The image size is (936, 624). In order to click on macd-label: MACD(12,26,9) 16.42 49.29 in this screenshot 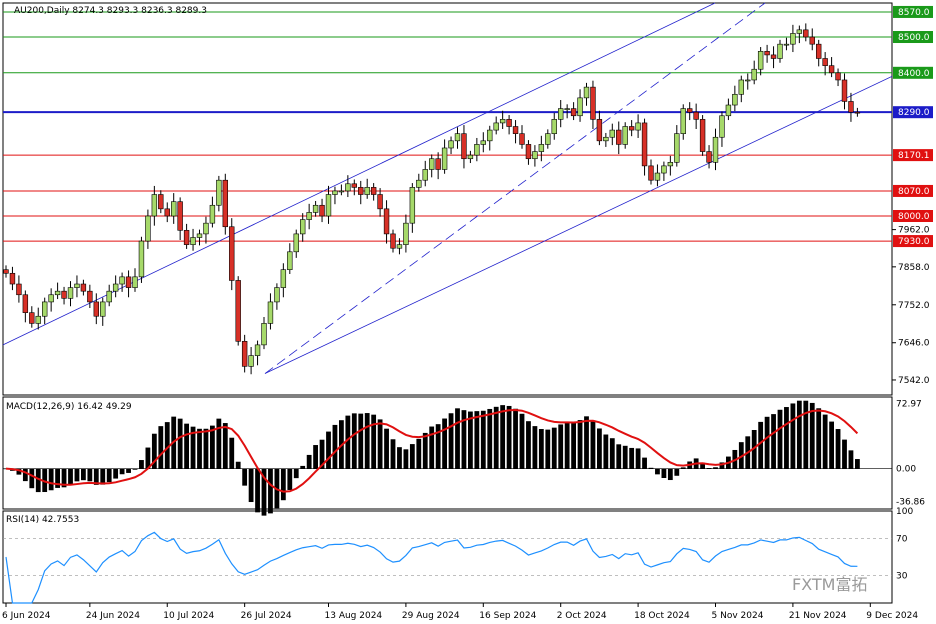, I will do `click(69, 407)`.